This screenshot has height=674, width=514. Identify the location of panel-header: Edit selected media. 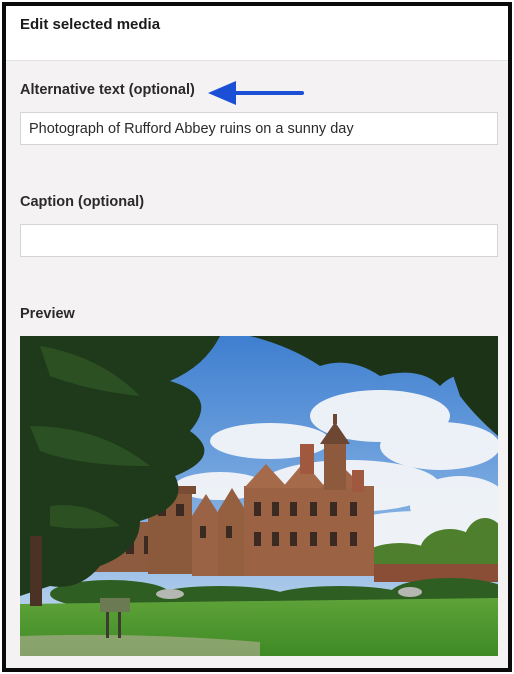
(257, 33).